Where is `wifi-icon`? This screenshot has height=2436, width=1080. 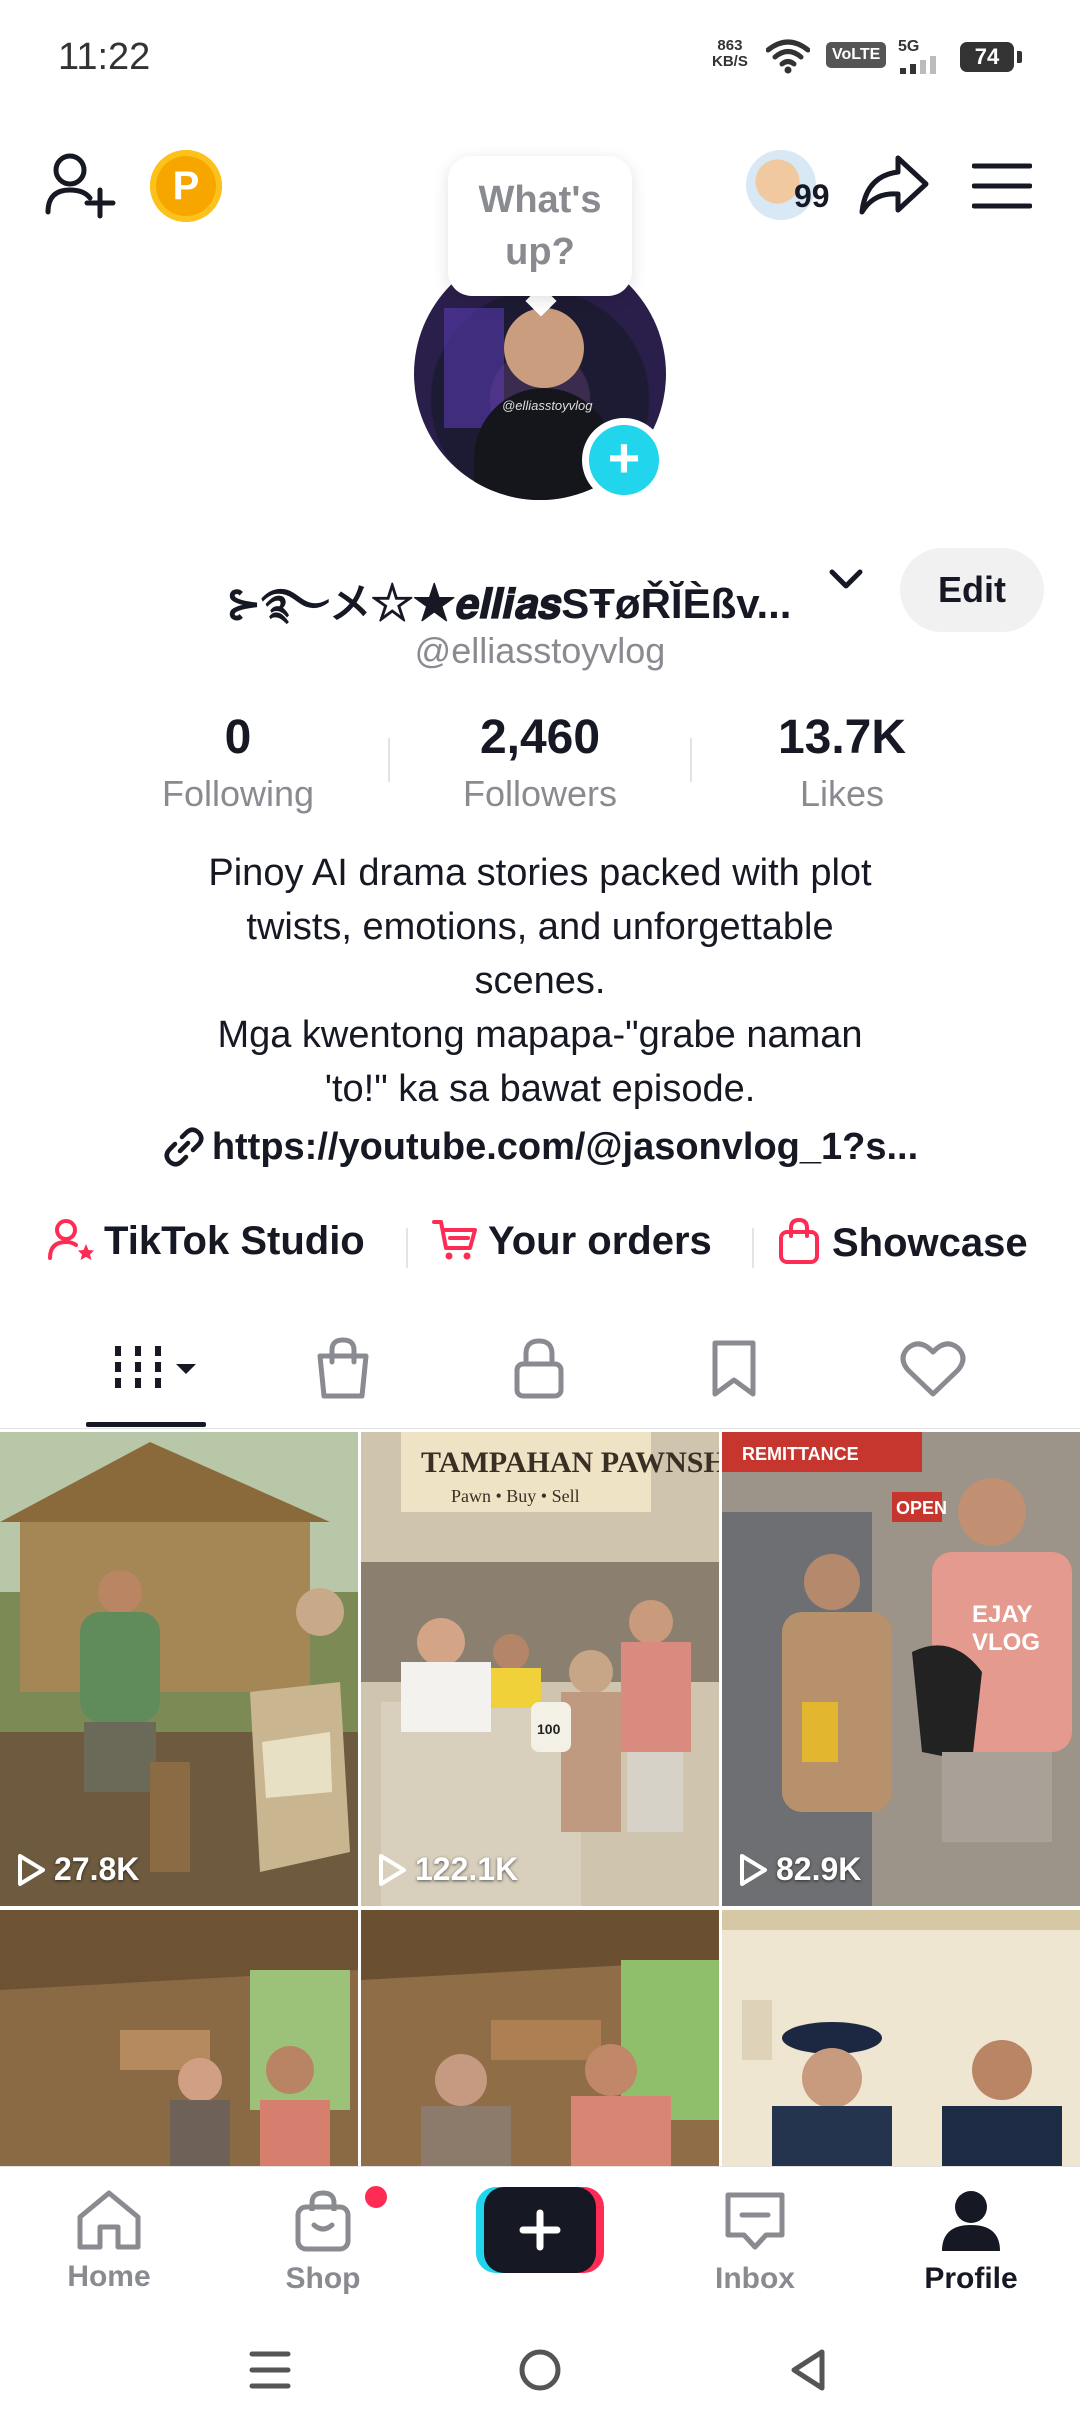 wifi-icon is located at coordinates (788, 56).